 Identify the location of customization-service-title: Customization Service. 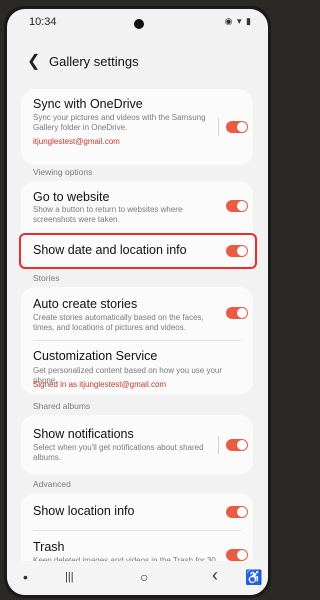
(95, 356).